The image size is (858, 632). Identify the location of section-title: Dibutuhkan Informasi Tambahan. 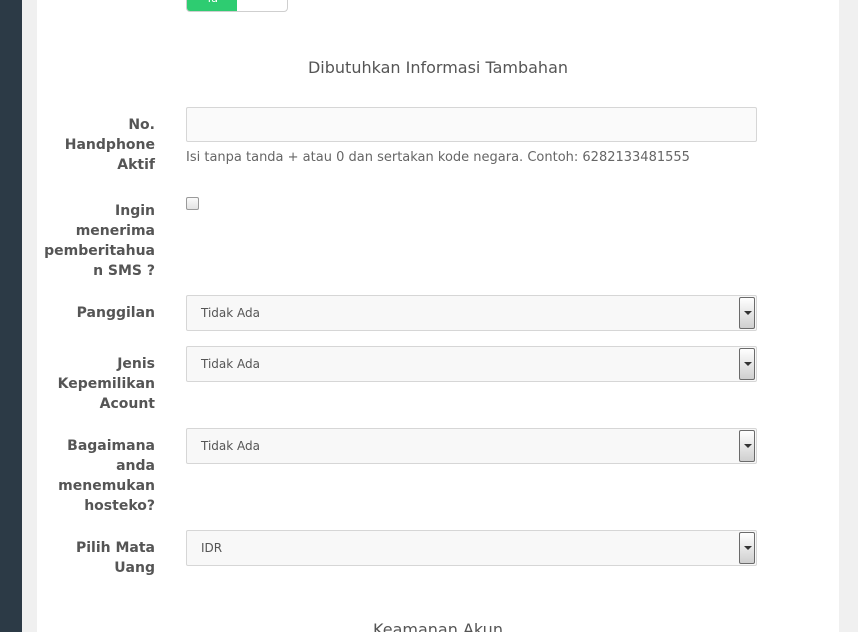
(438, 67).